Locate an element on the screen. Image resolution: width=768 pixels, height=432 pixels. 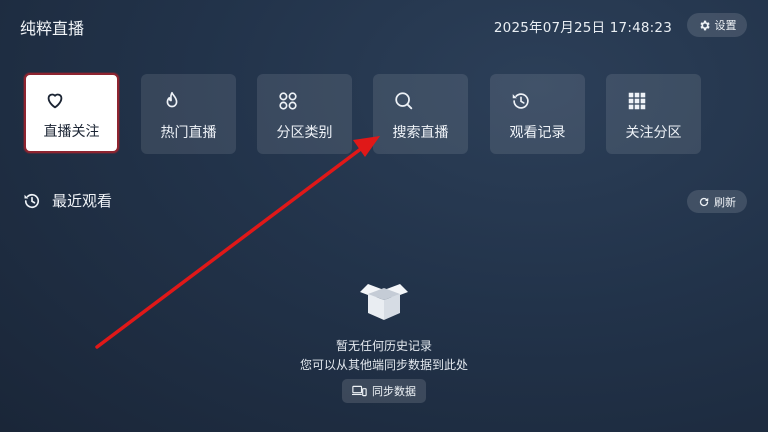
refresh-button: 刷新 is located at coordinates (717, 201).